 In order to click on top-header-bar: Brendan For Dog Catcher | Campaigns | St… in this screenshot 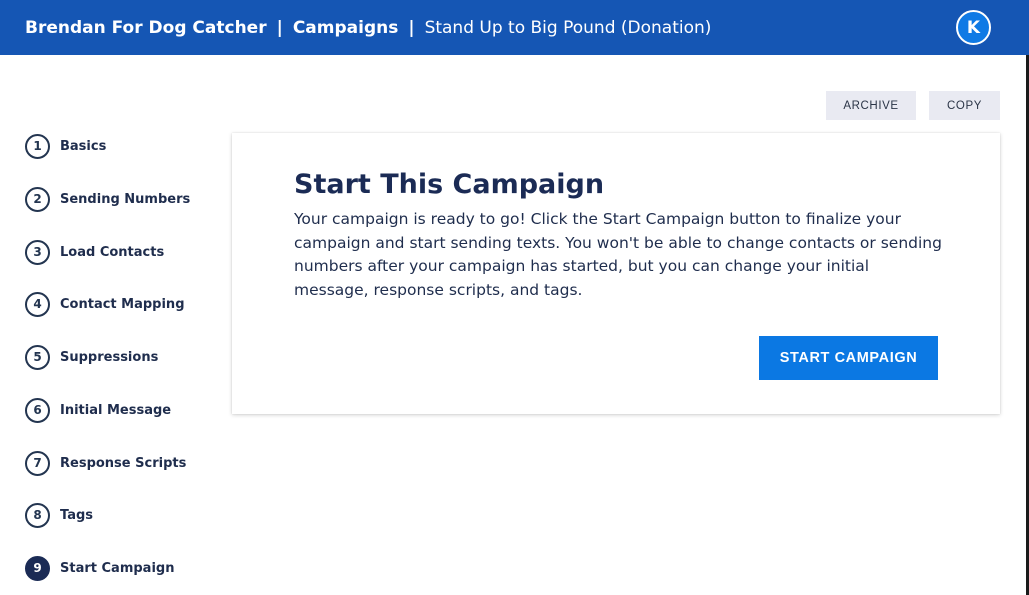, I will do `click(514, 27)`.